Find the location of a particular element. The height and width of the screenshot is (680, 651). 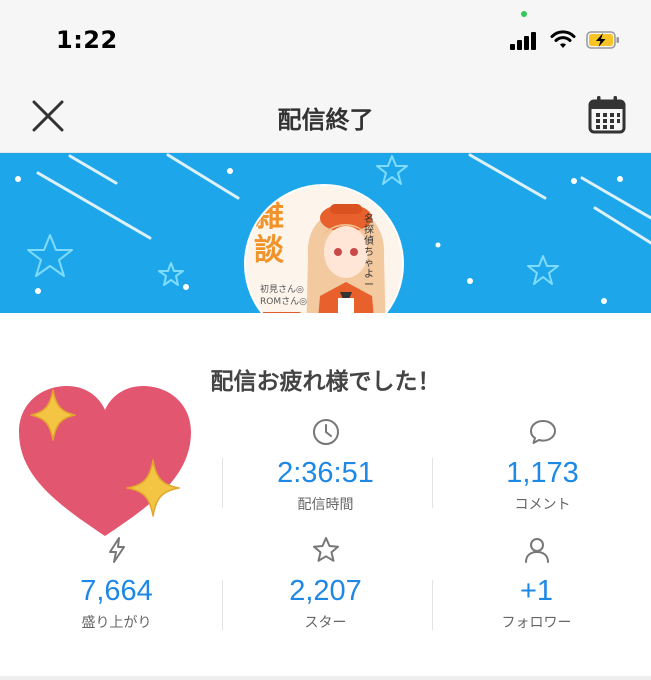

comment-icon is located at coordinates (542, 432).